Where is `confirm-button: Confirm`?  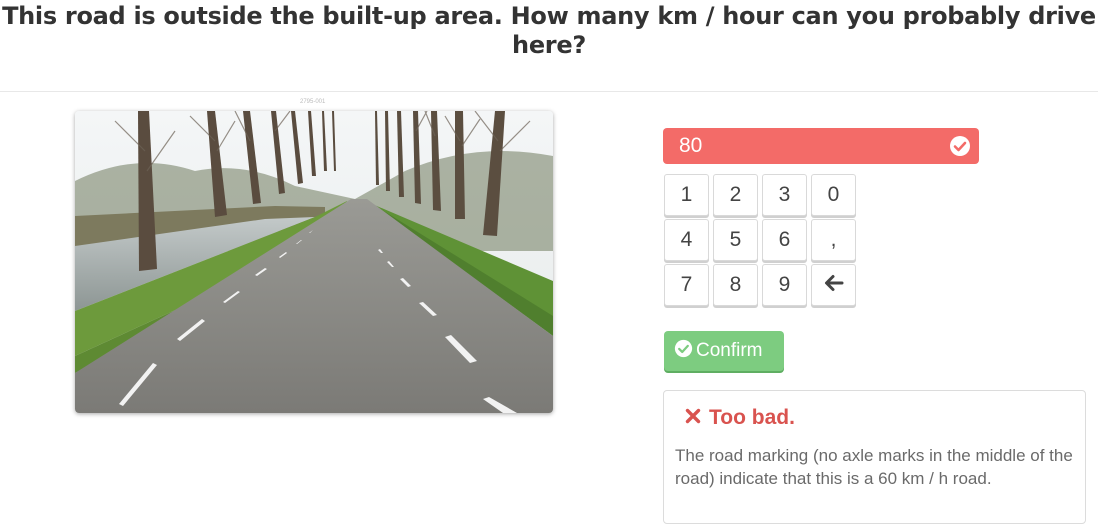 confirm-button: Confirm is located at coordinates (724, 351).